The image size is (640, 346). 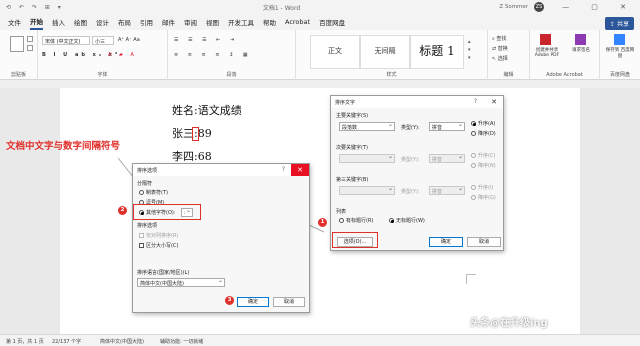 I want to click on primary-desc-radio, so click(x=473, y=133).